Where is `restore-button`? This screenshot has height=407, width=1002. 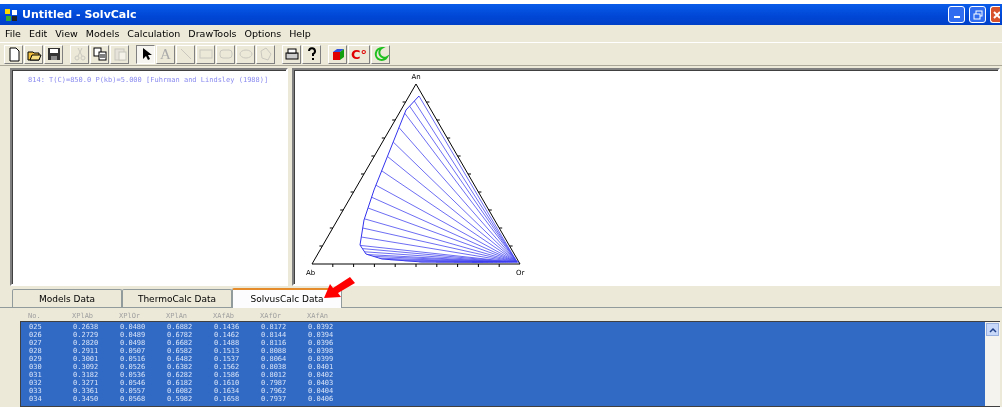
restore-button is located at coordinates (977, 14).